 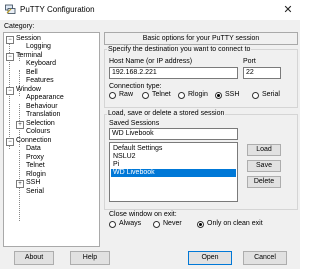 What do you see at coordinates (36, 175) in the screenshot?
I see `tree-item-rlogin: Rlogin` at bounding box center [36, 175].